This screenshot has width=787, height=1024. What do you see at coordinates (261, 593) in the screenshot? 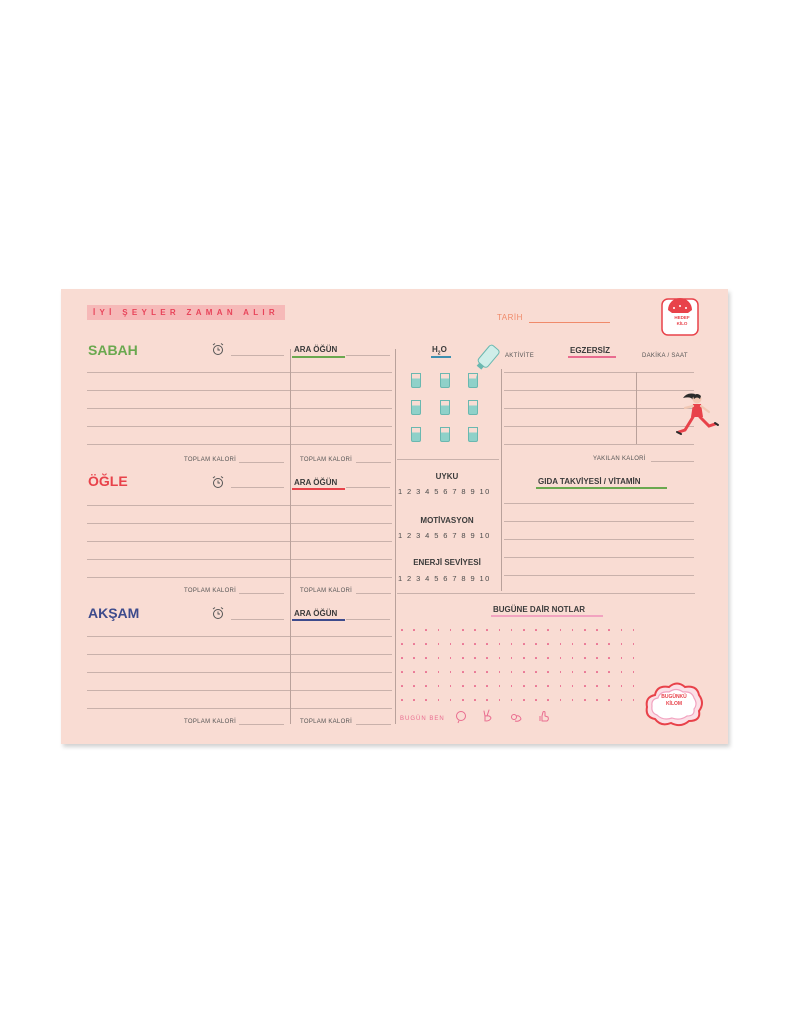
I see `ogle-kalori-line` at bounding box center [261, 593].